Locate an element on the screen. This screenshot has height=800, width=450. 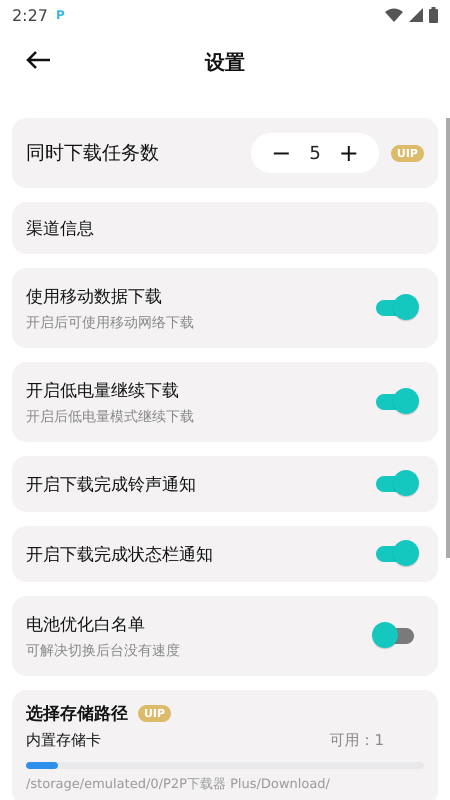
page-title: 设置 is located at coordinates (225, 62).